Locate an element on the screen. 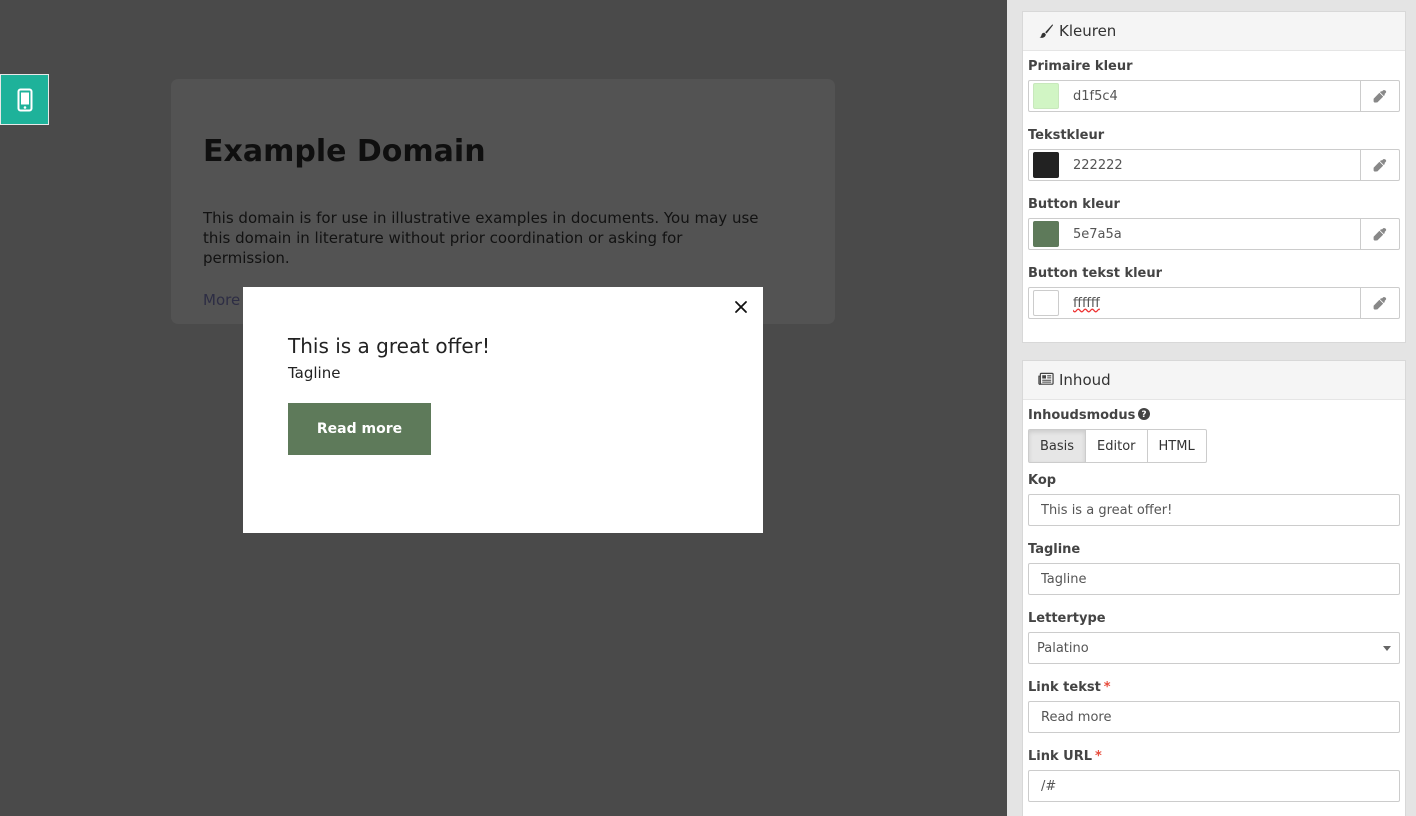 Image resolution: width=1416 pixels, height=816 pixels. question-circle-icon: ? is located at coordinates (1144, 416).